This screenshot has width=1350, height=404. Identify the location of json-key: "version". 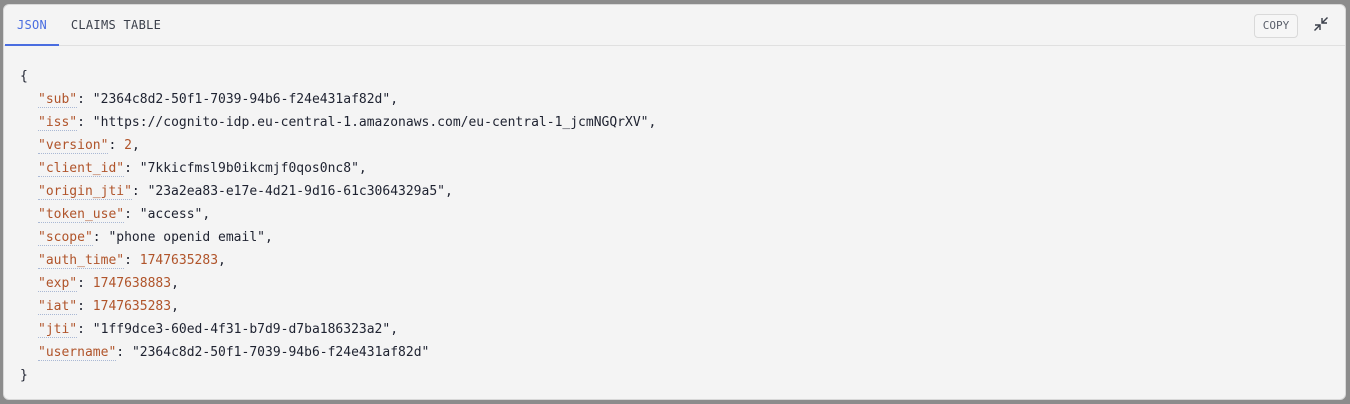
(73, 146).